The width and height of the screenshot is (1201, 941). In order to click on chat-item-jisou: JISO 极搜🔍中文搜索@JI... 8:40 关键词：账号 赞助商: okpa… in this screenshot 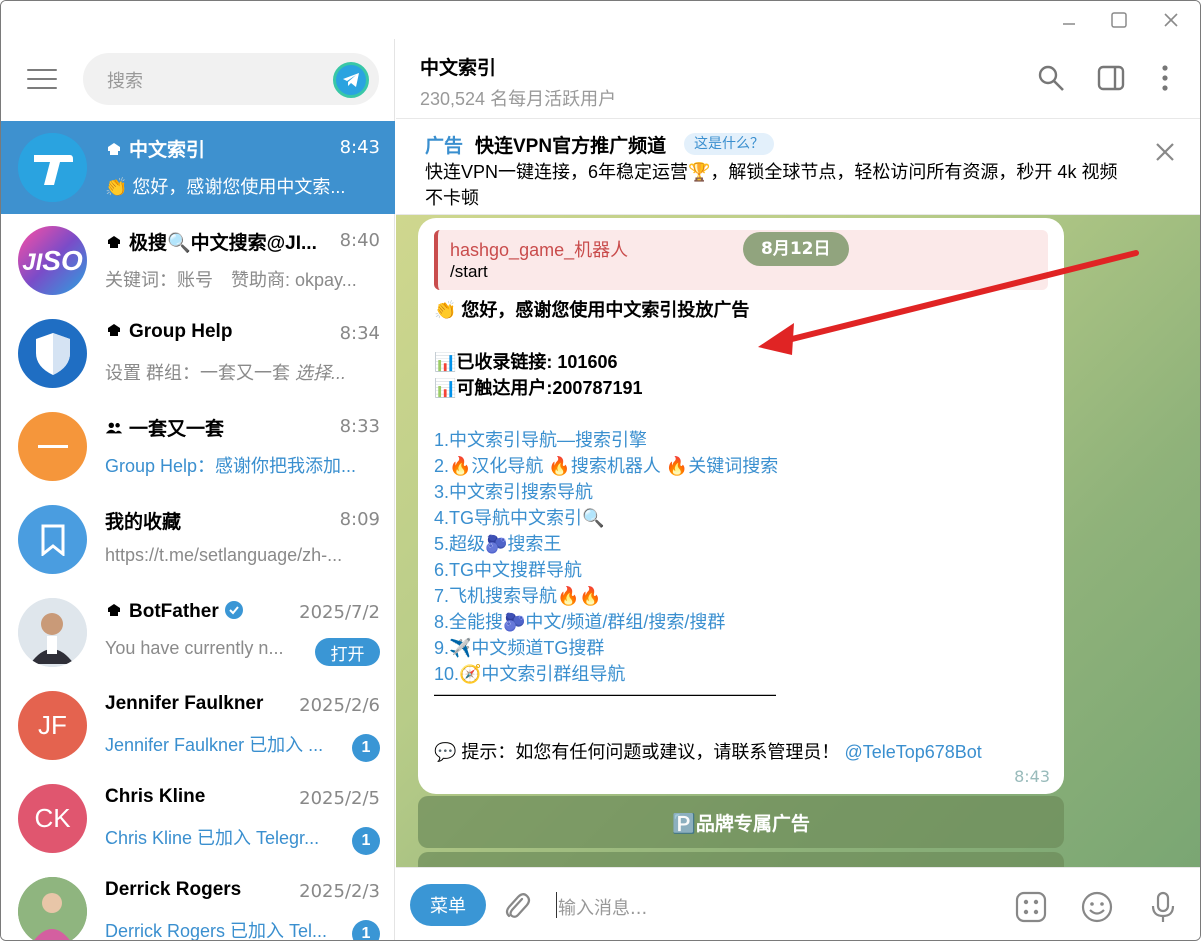, I will do `click(198, 260)`.